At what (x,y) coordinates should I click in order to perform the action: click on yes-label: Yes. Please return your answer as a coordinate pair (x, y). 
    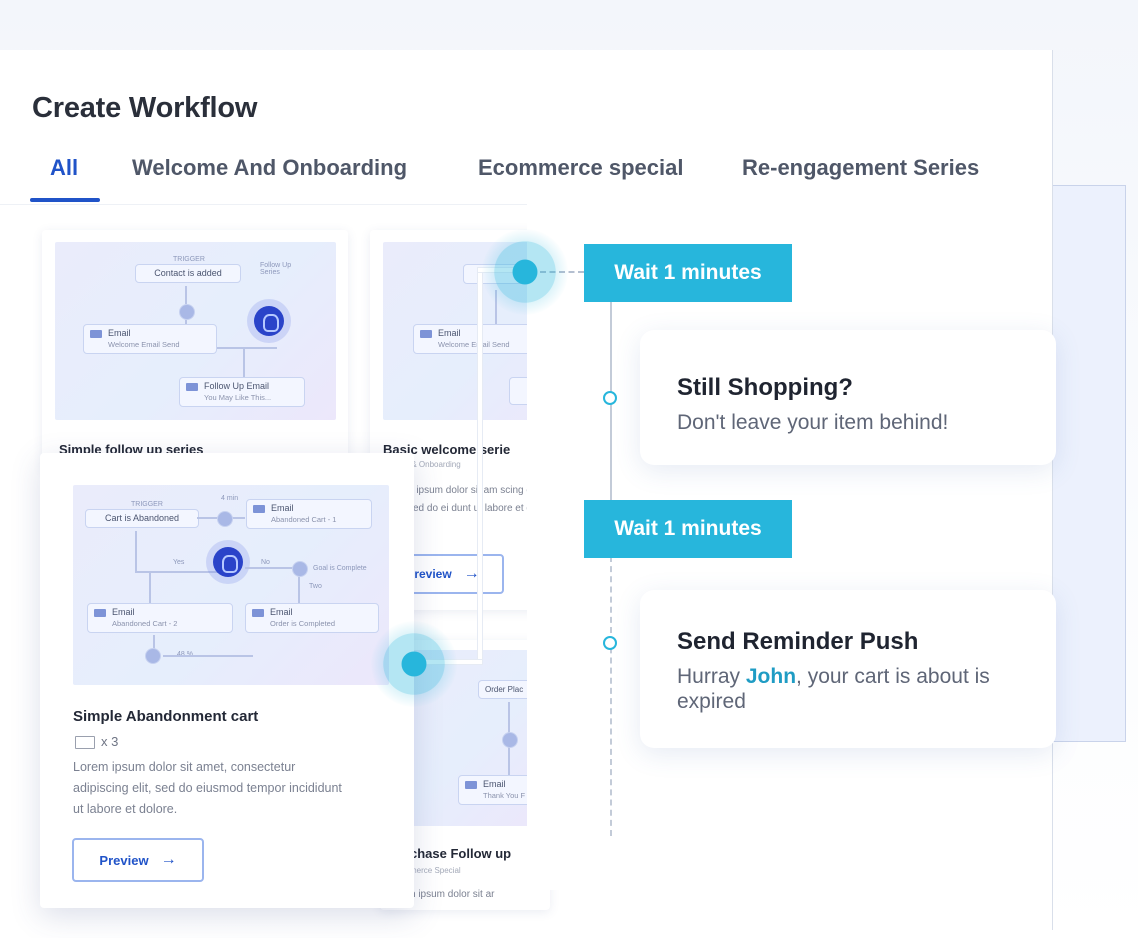
    Looking at the image, I should click on (179, 562).